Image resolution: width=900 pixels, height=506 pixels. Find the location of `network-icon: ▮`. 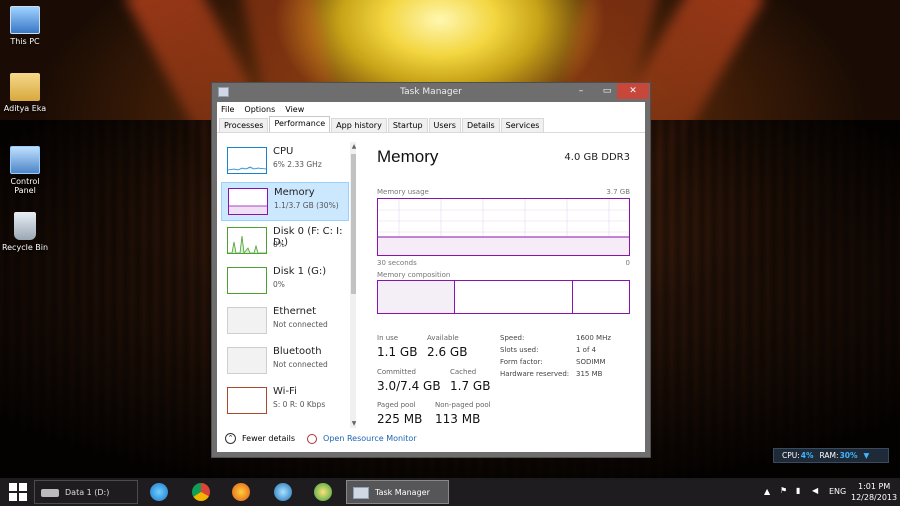

network-icon: ▮ is located at coordinates (798, 490).